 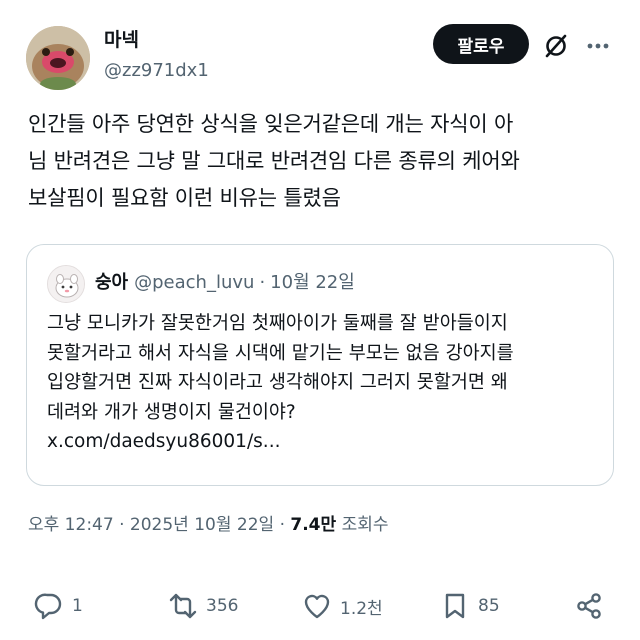 I want to click on quote-header: 숭아 @peach_luvu · 10월 22일, so click(x=225, y=283).